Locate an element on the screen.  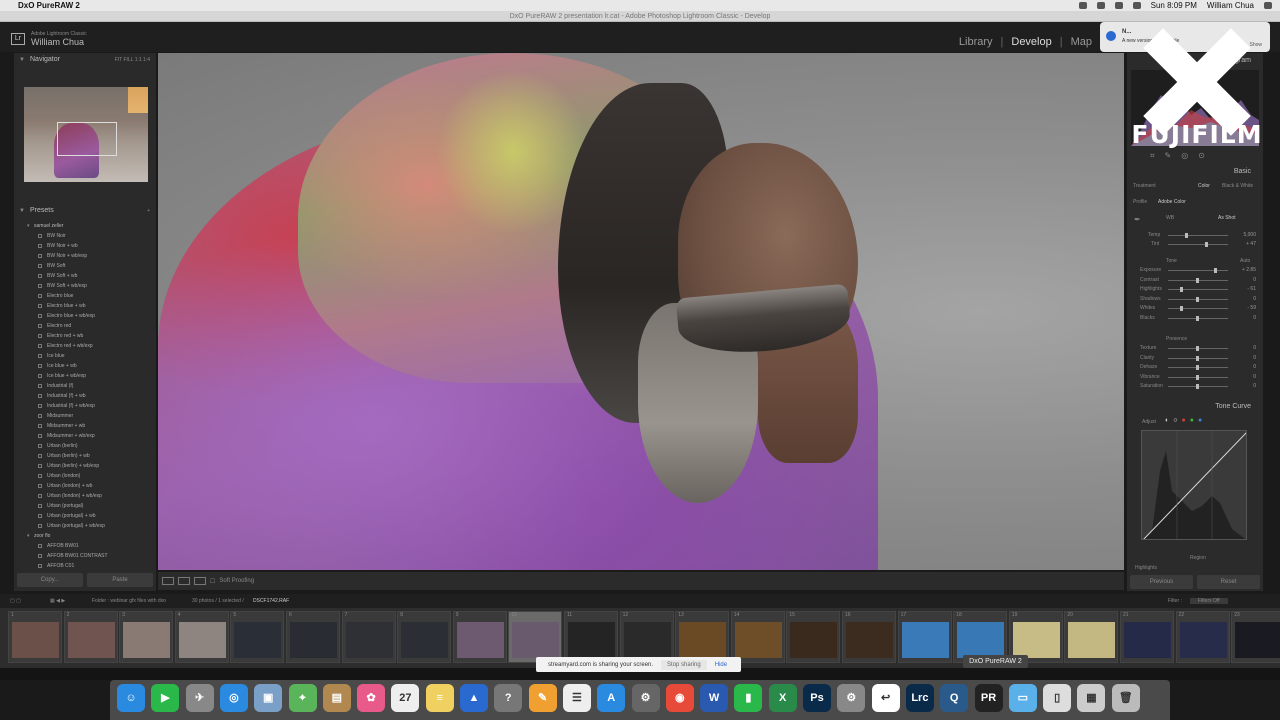
loupe-view-icon is located at coordinates (168, 581).